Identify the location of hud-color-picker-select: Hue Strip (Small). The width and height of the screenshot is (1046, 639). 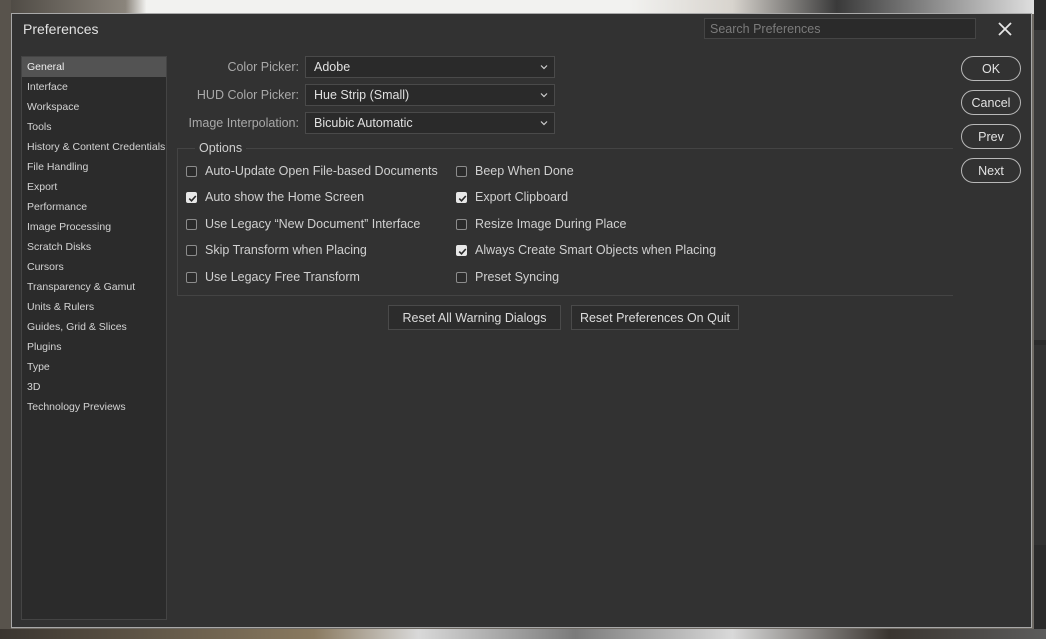
(430, 95).